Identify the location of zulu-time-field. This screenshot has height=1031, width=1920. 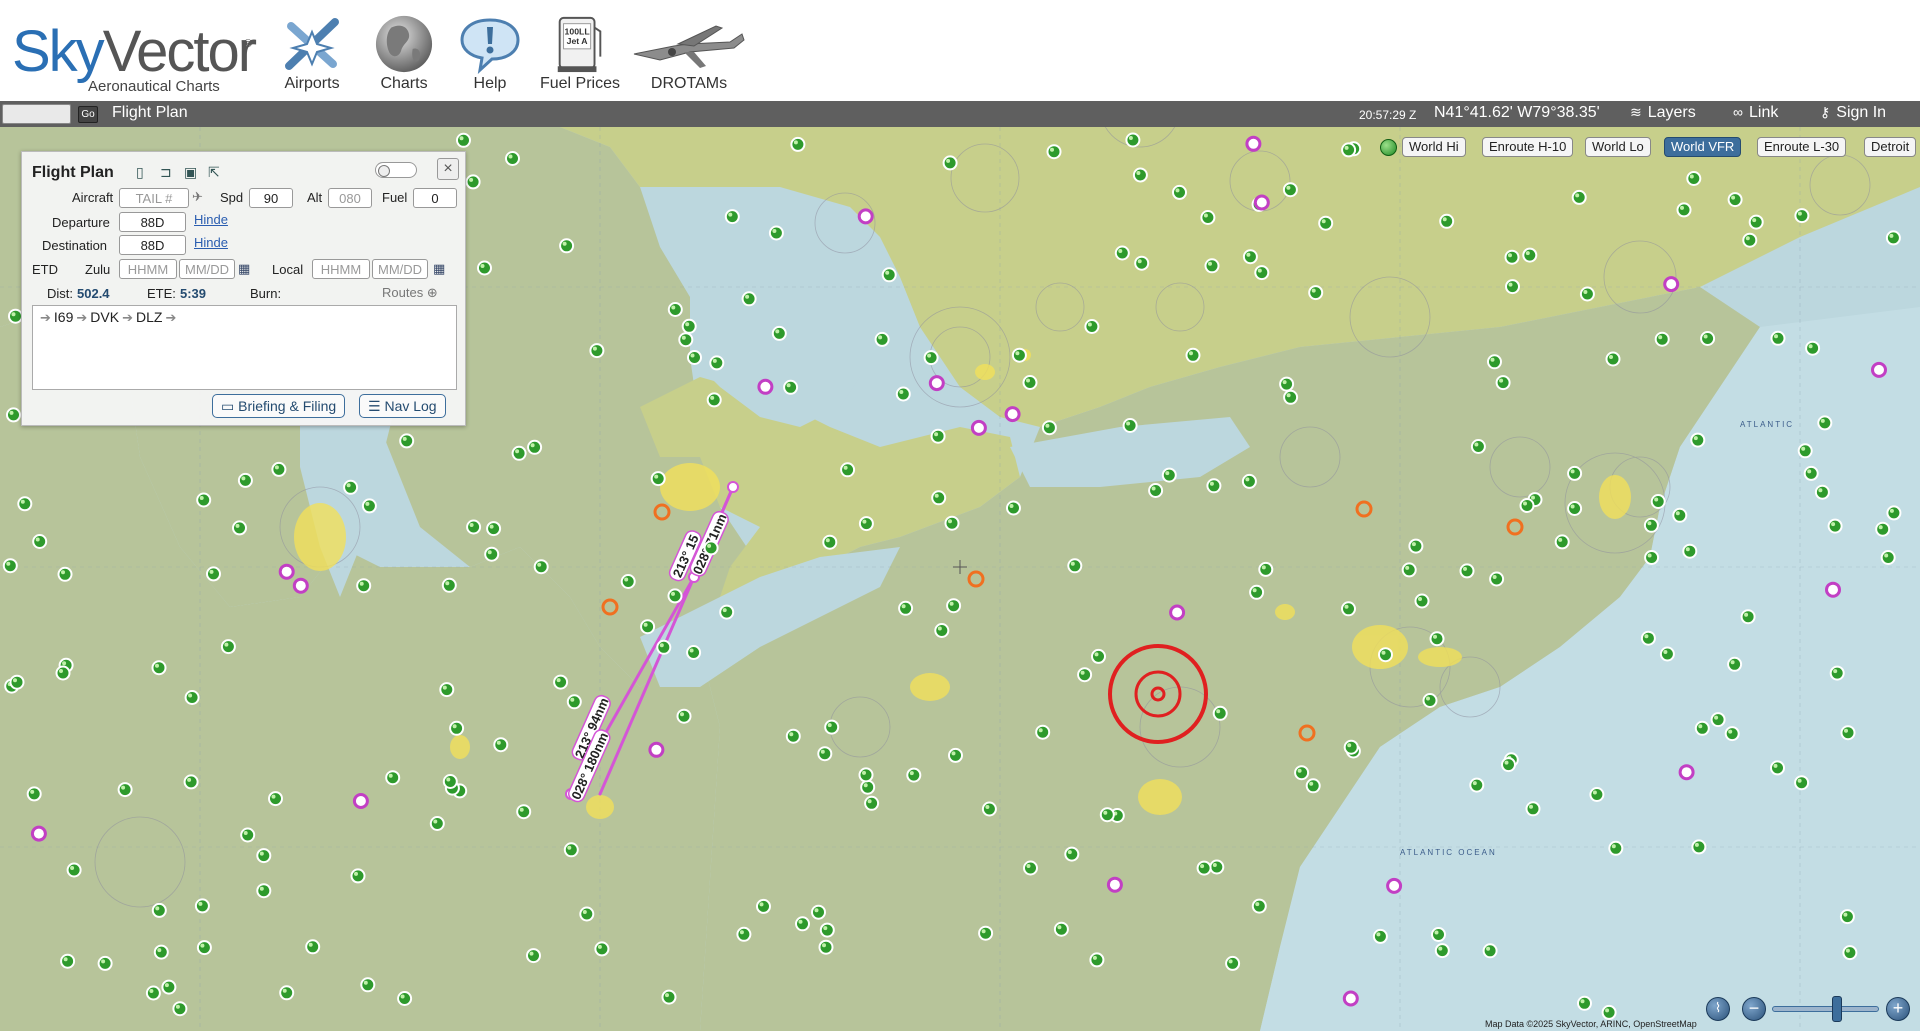
(148, 269).